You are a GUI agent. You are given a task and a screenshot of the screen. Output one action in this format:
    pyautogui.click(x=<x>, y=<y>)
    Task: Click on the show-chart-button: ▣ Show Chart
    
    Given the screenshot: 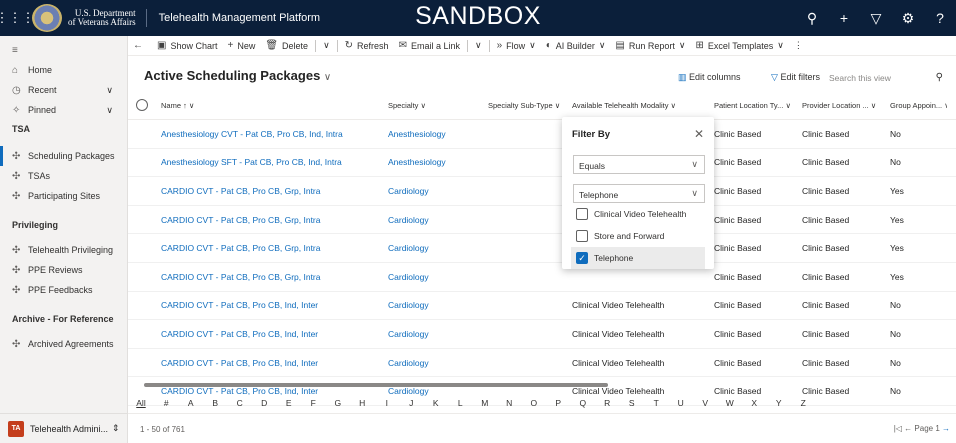 What is the action you would take?
    pyautogui.click(x=187, y=45)
    